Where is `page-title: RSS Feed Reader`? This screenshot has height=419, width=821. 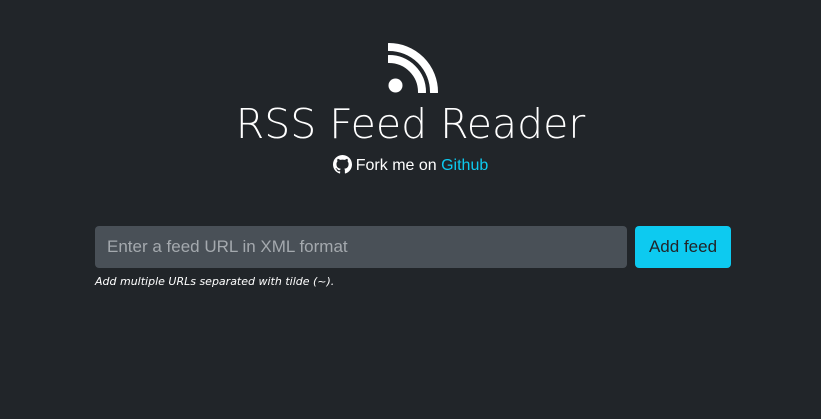
page-title: RSS Feed Reader is located at coordinates (410, 124).